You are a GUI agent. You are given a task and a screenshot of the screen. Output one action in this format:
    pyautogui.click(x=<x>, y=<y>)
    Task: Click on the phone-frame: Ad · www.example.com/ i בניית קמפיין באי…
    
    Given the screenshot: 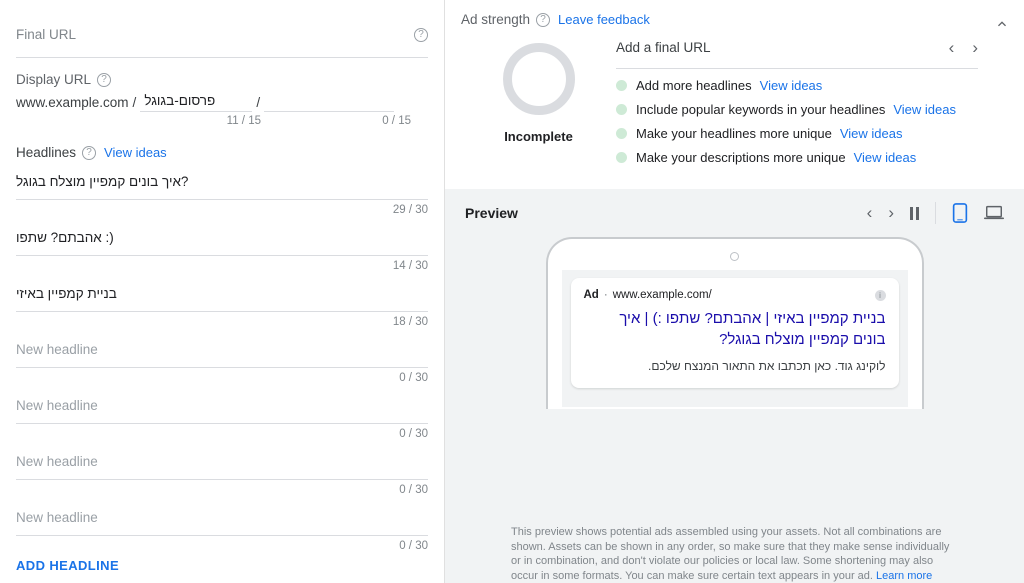 What is the action you would take?
    pyautogui.click(x=734, y=323)
    